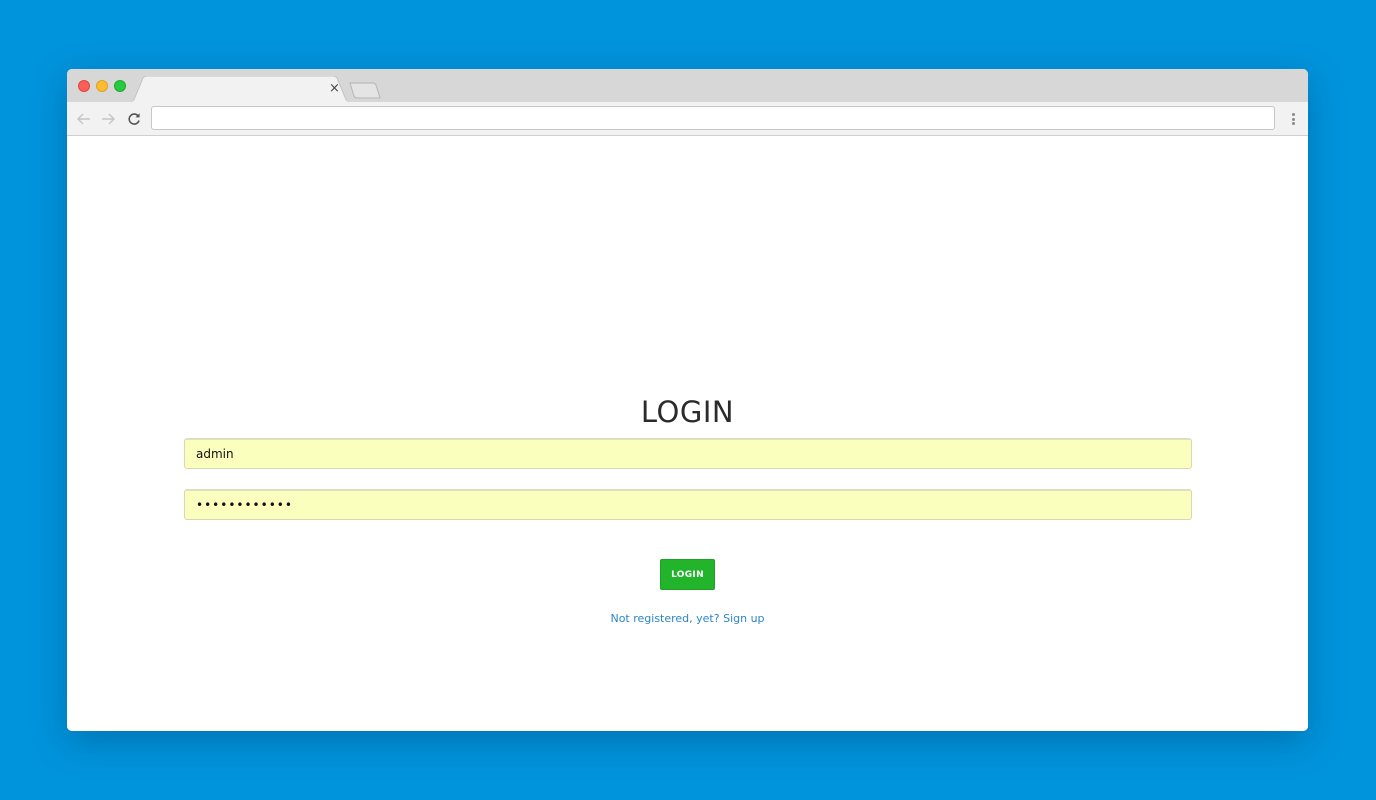  I want to click on close-window-button, so click(84, 86).